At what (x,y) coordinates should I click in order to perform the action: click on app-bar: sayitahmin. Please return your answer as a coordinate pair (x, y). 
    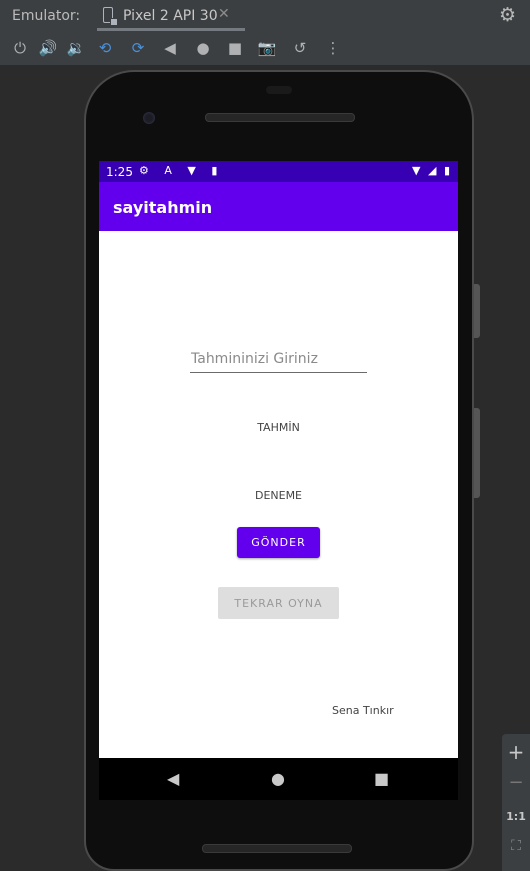
    Looking at the image, I should click on (278, 206).